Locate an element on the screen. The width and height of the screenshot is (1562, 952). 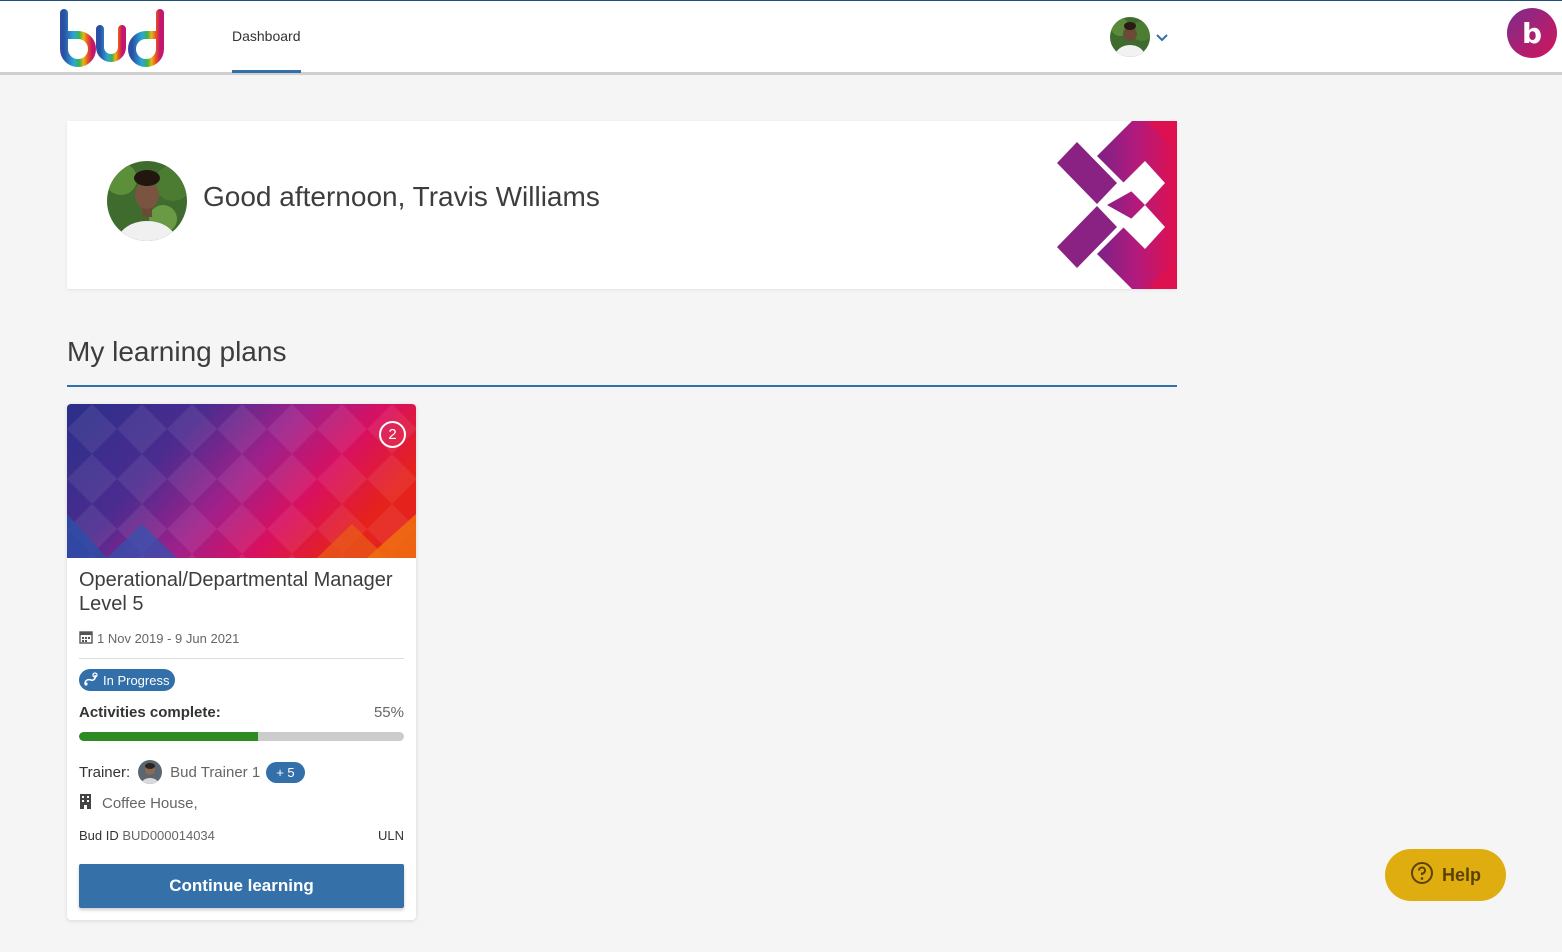
bud-id-row: Bud ID BUD000014034 is located at coordinates (147, 835).